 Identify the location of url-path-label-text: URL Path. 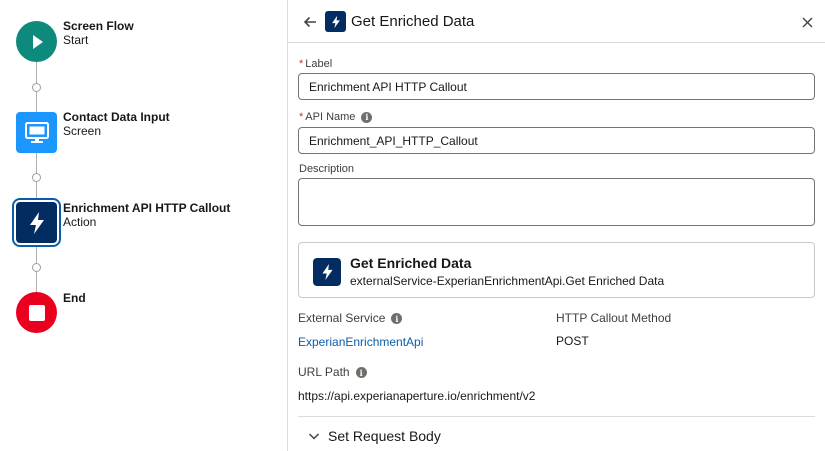
(324, 372).